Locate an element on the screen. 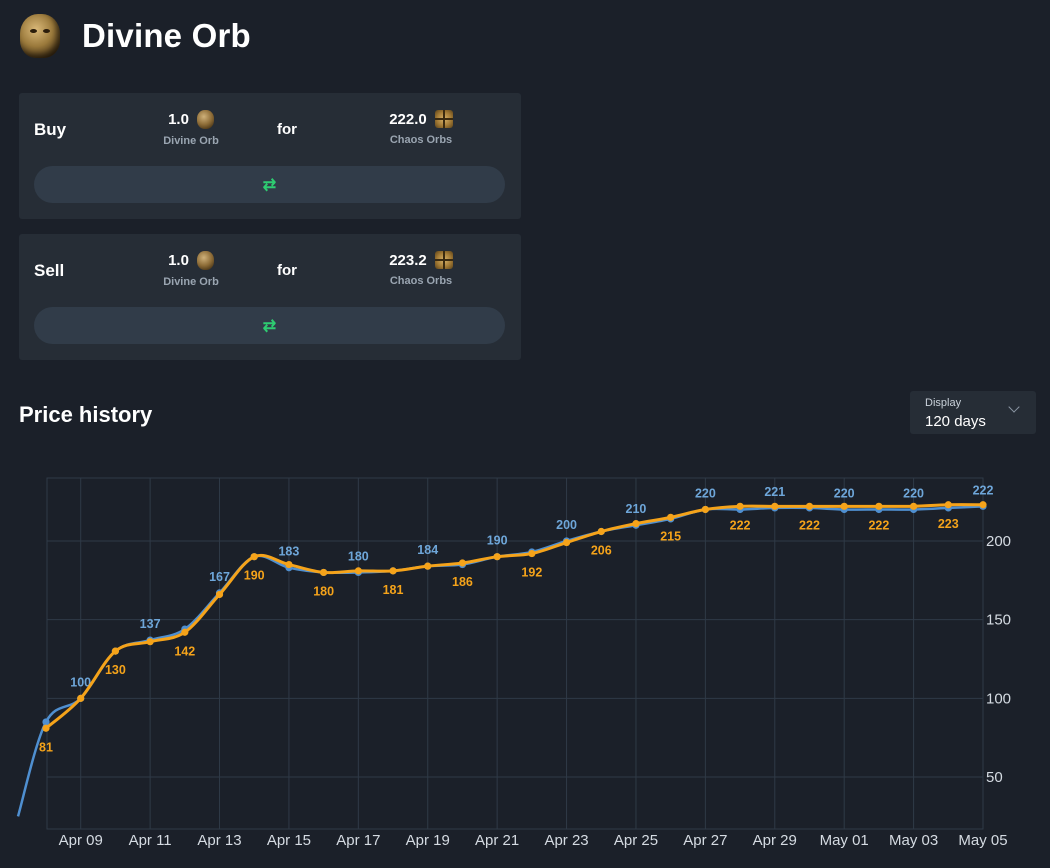 The image size is (1050, 868). buy-get: 222.0 Chaos Orbs is located at coordinates (421, 128).